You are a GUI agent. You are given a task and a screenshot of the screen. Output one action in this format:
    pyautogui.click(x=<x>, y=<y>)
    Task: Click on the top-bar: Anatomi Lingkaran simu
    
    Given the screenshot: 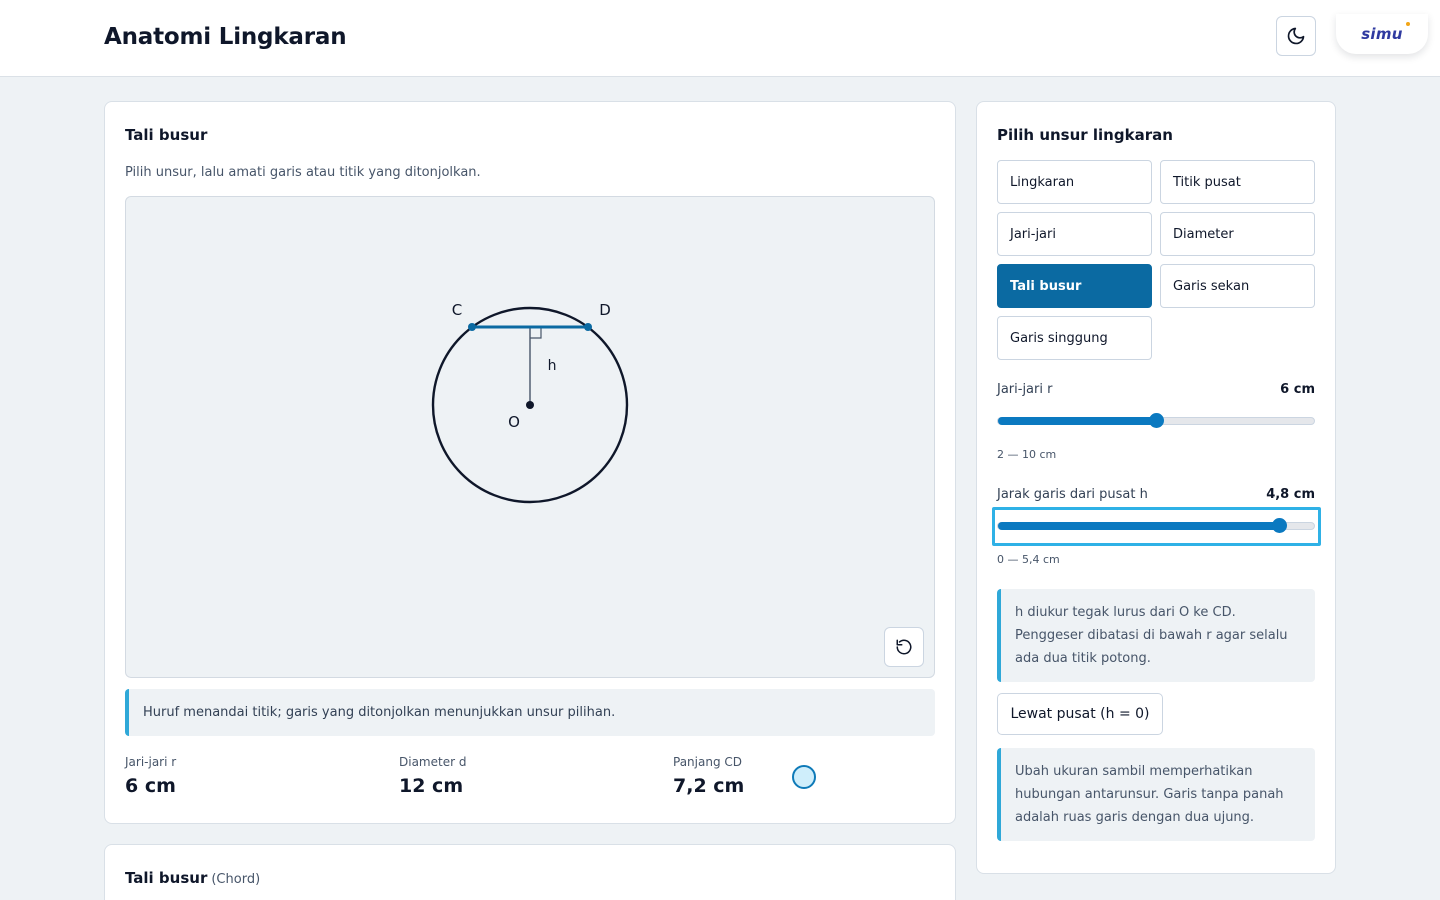 What is the action you would take?
    pyautogui.click(x=720, y=38)
    